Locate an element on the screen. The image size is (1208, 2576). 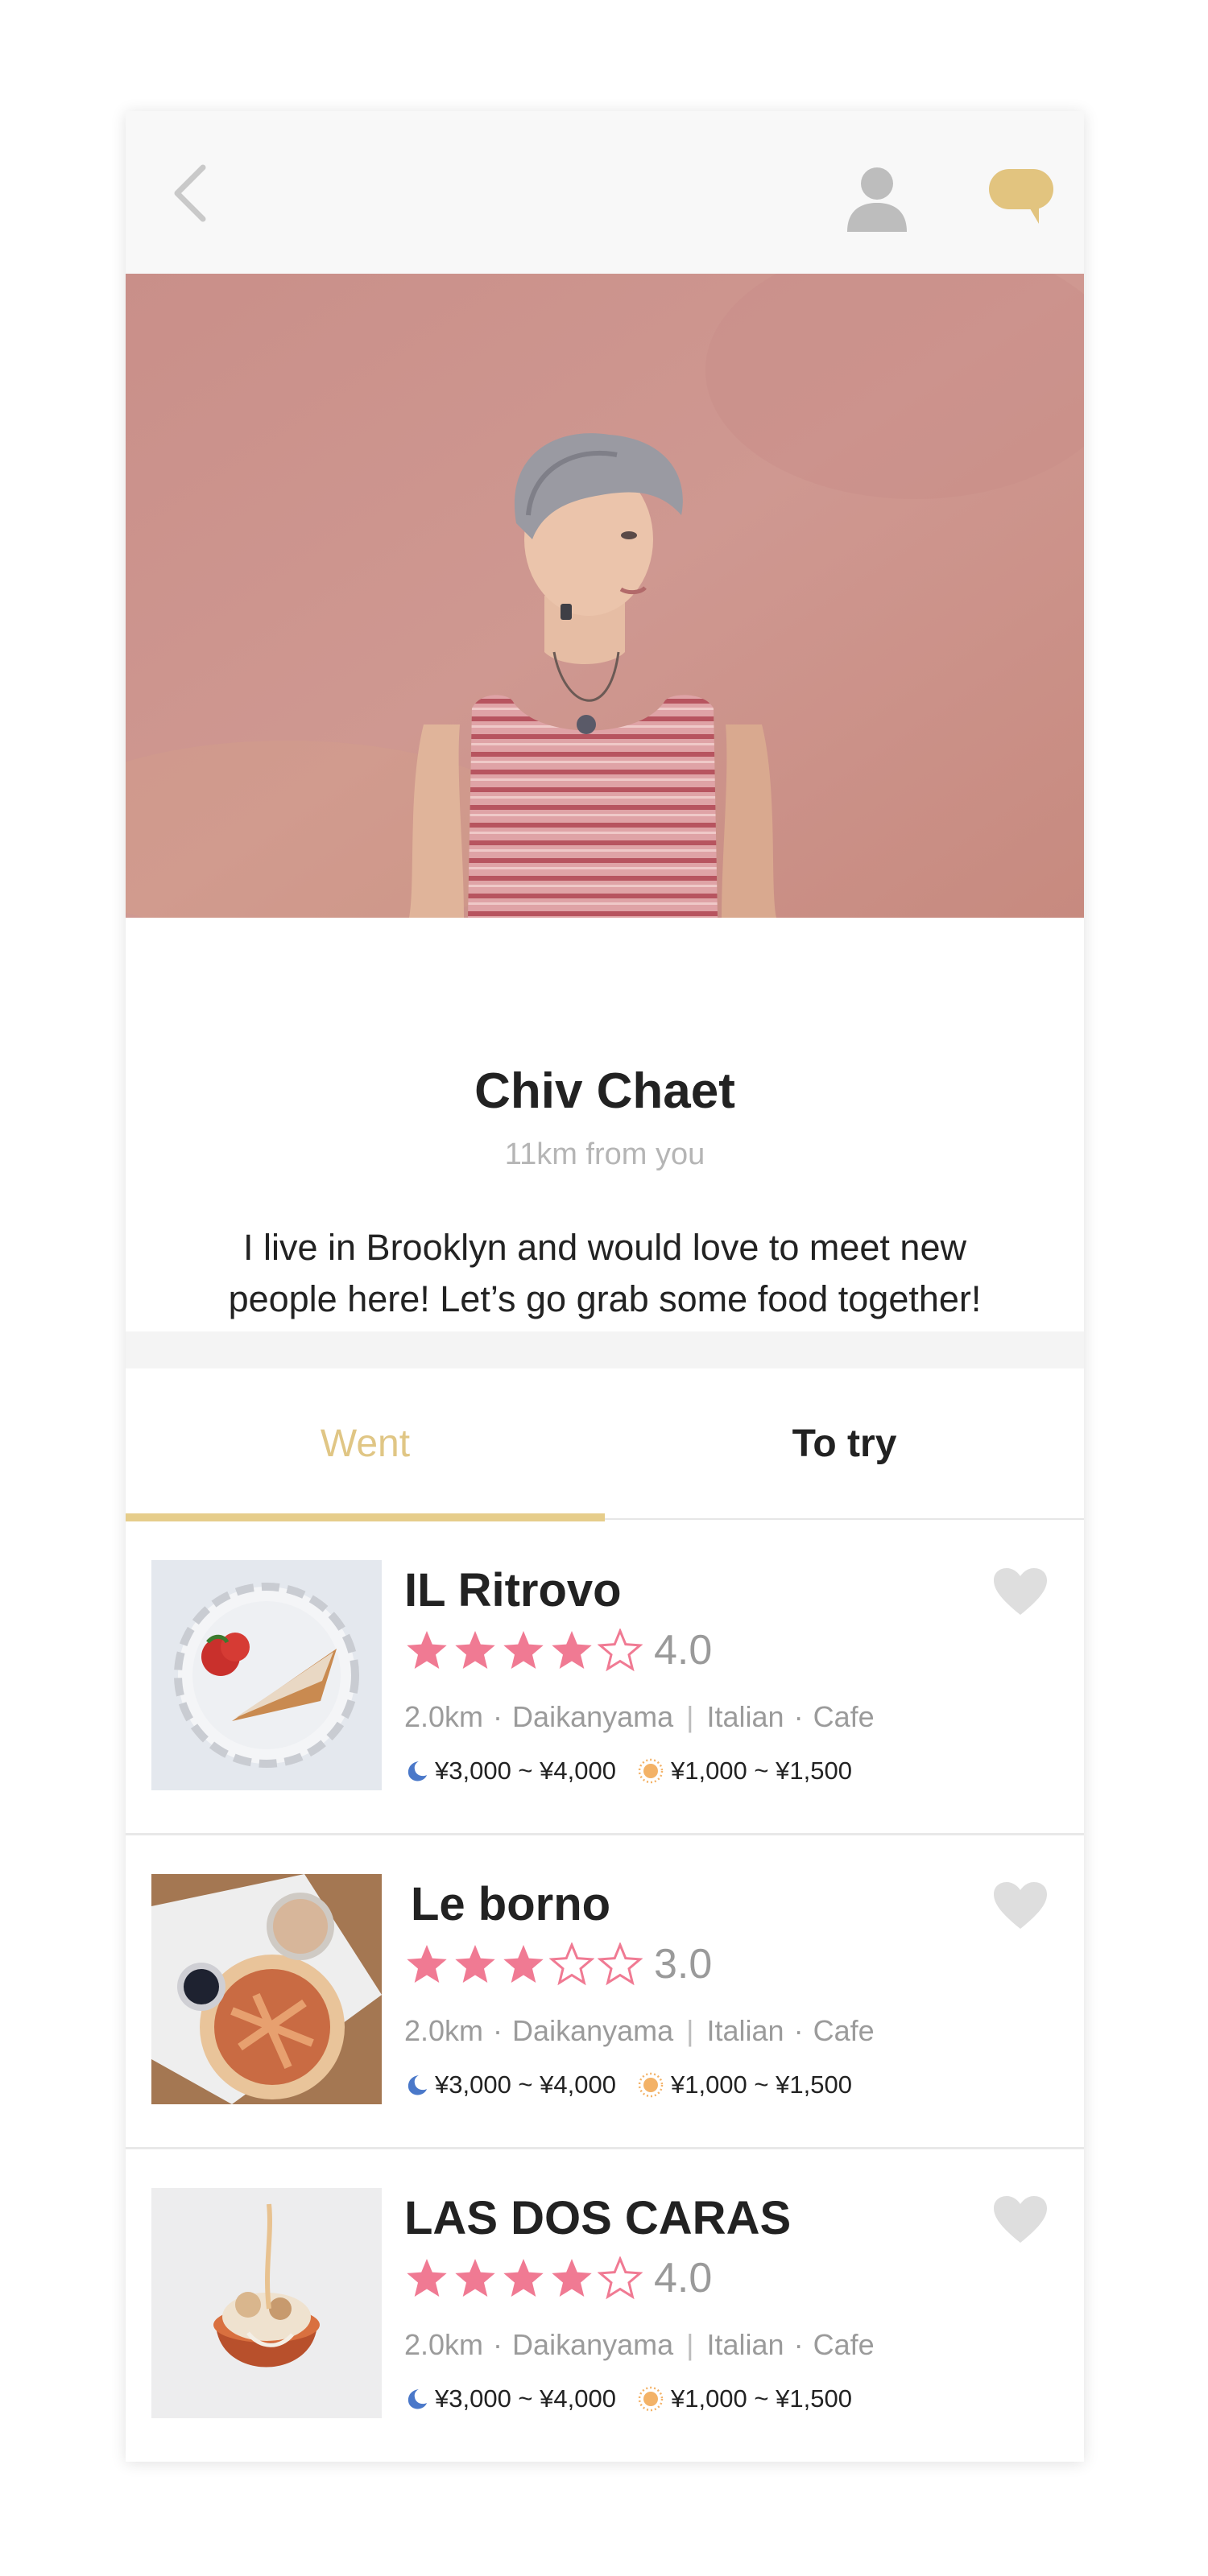
back-button is located at coordinates (194, 193).